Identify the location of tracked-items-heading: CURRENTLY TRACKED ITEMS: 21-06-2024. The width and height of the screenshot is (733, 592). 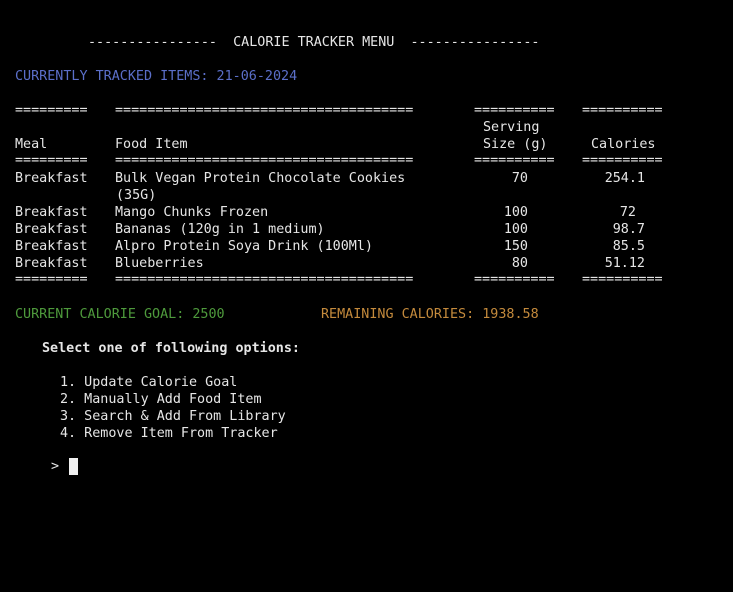
(156, 76).